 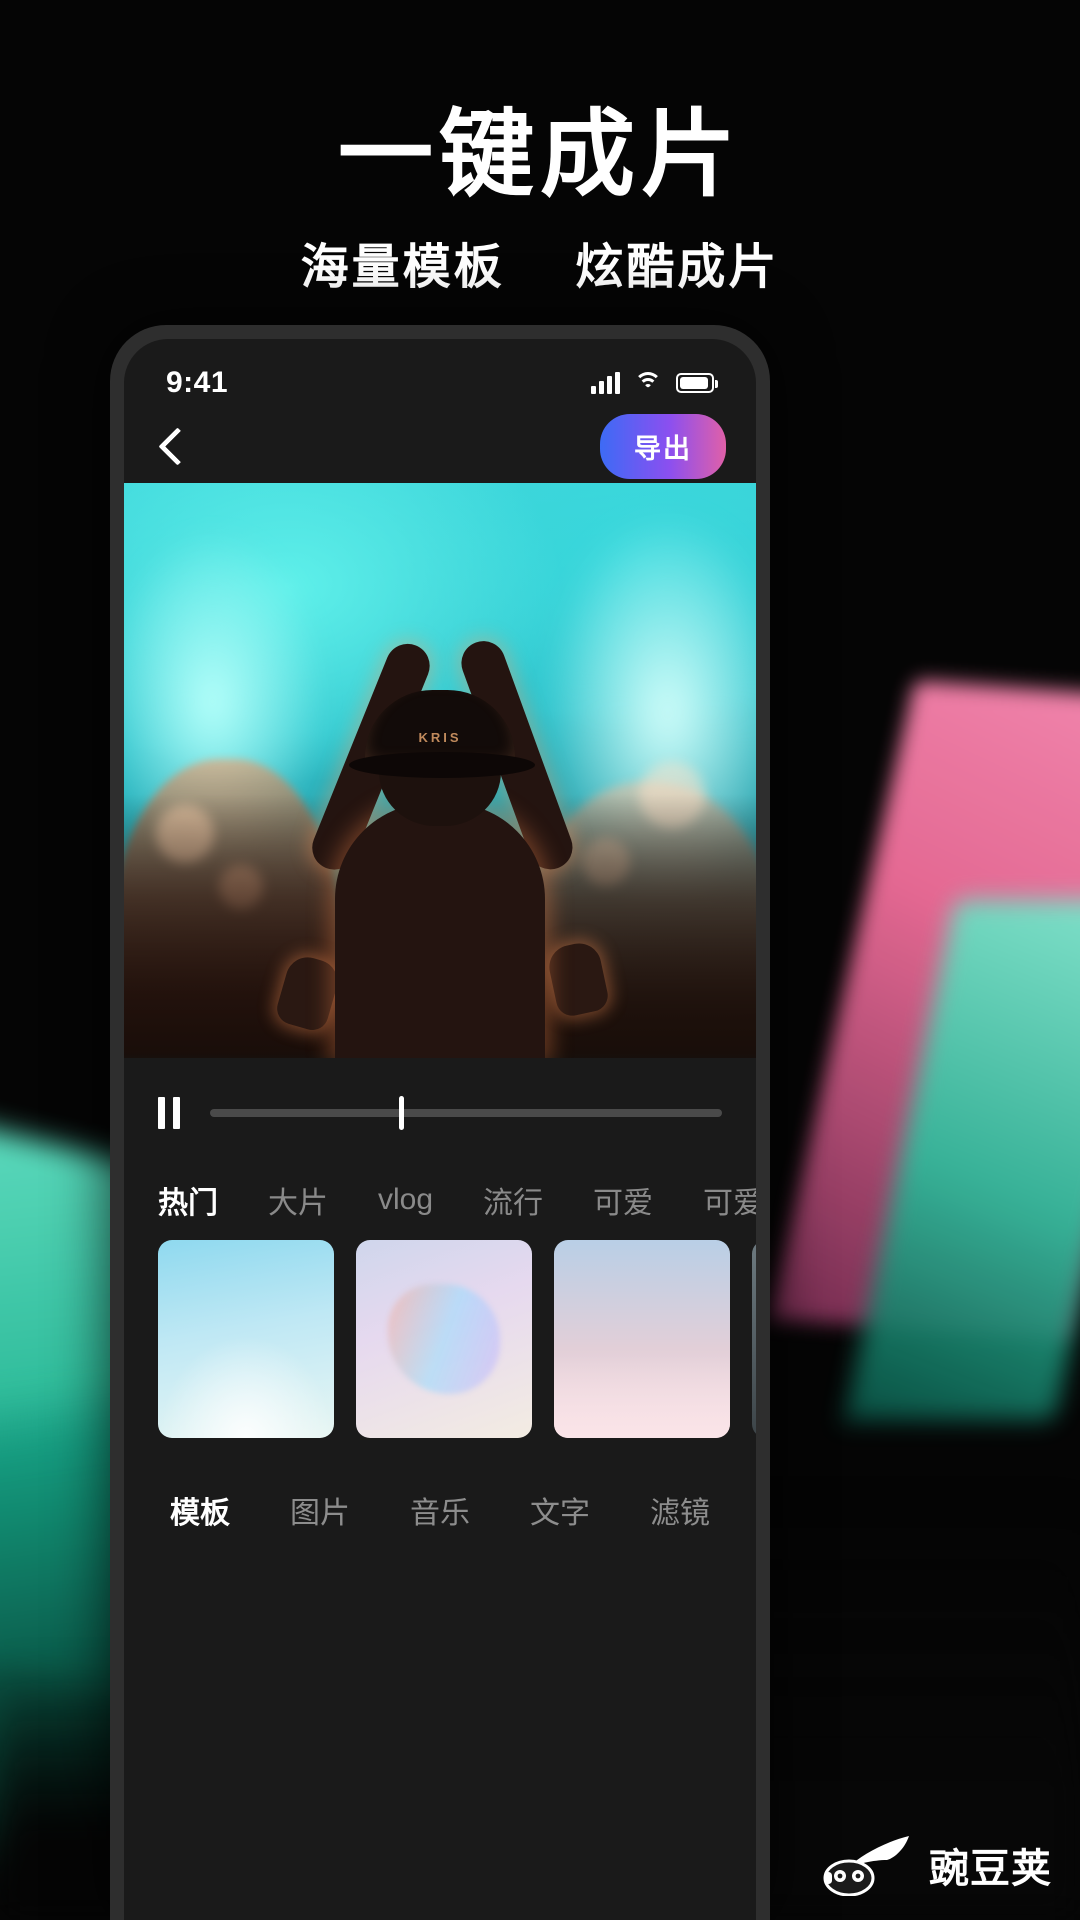 I want to click on bottom-tab-bar: 模板 图片 音乐 文字 滤镜, so click(x=440, y=1498).